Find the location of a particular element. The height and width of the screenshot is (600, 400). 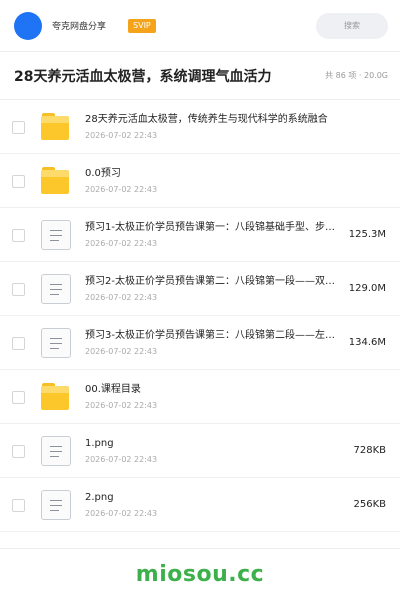

svip-badge: SVIP is located at coordinates (142, 25).